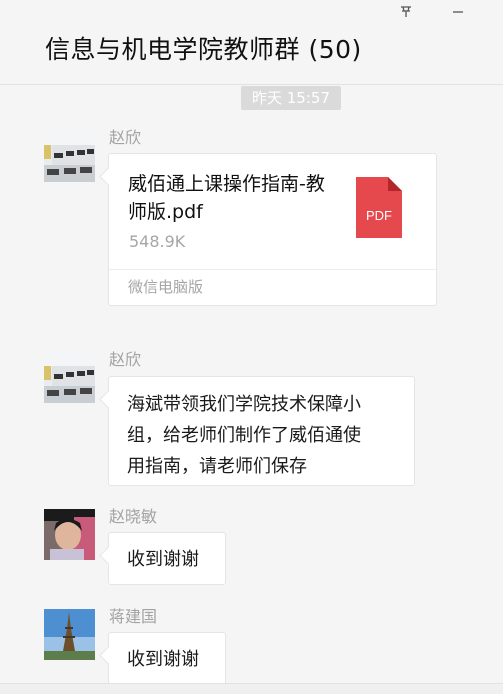  I want to click on chat-title: 信息与机电学院教师群 (50), so click(203, 49).